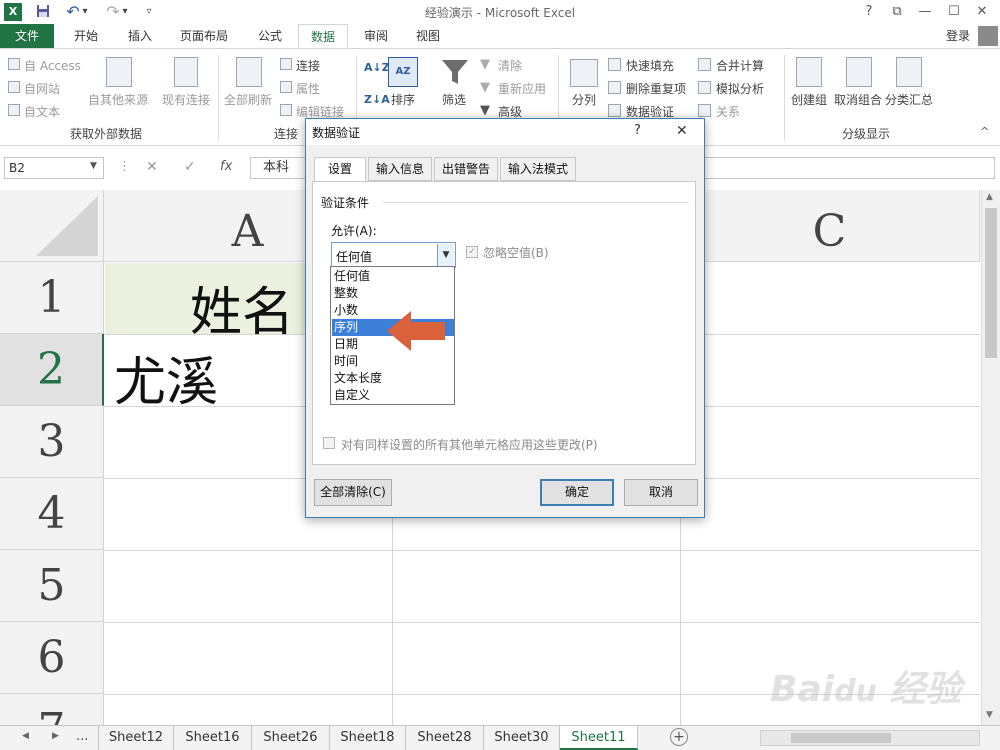 The width and height of the screenshot is (1000, 750). I want to click on relationships-icon, so click(704, 110).